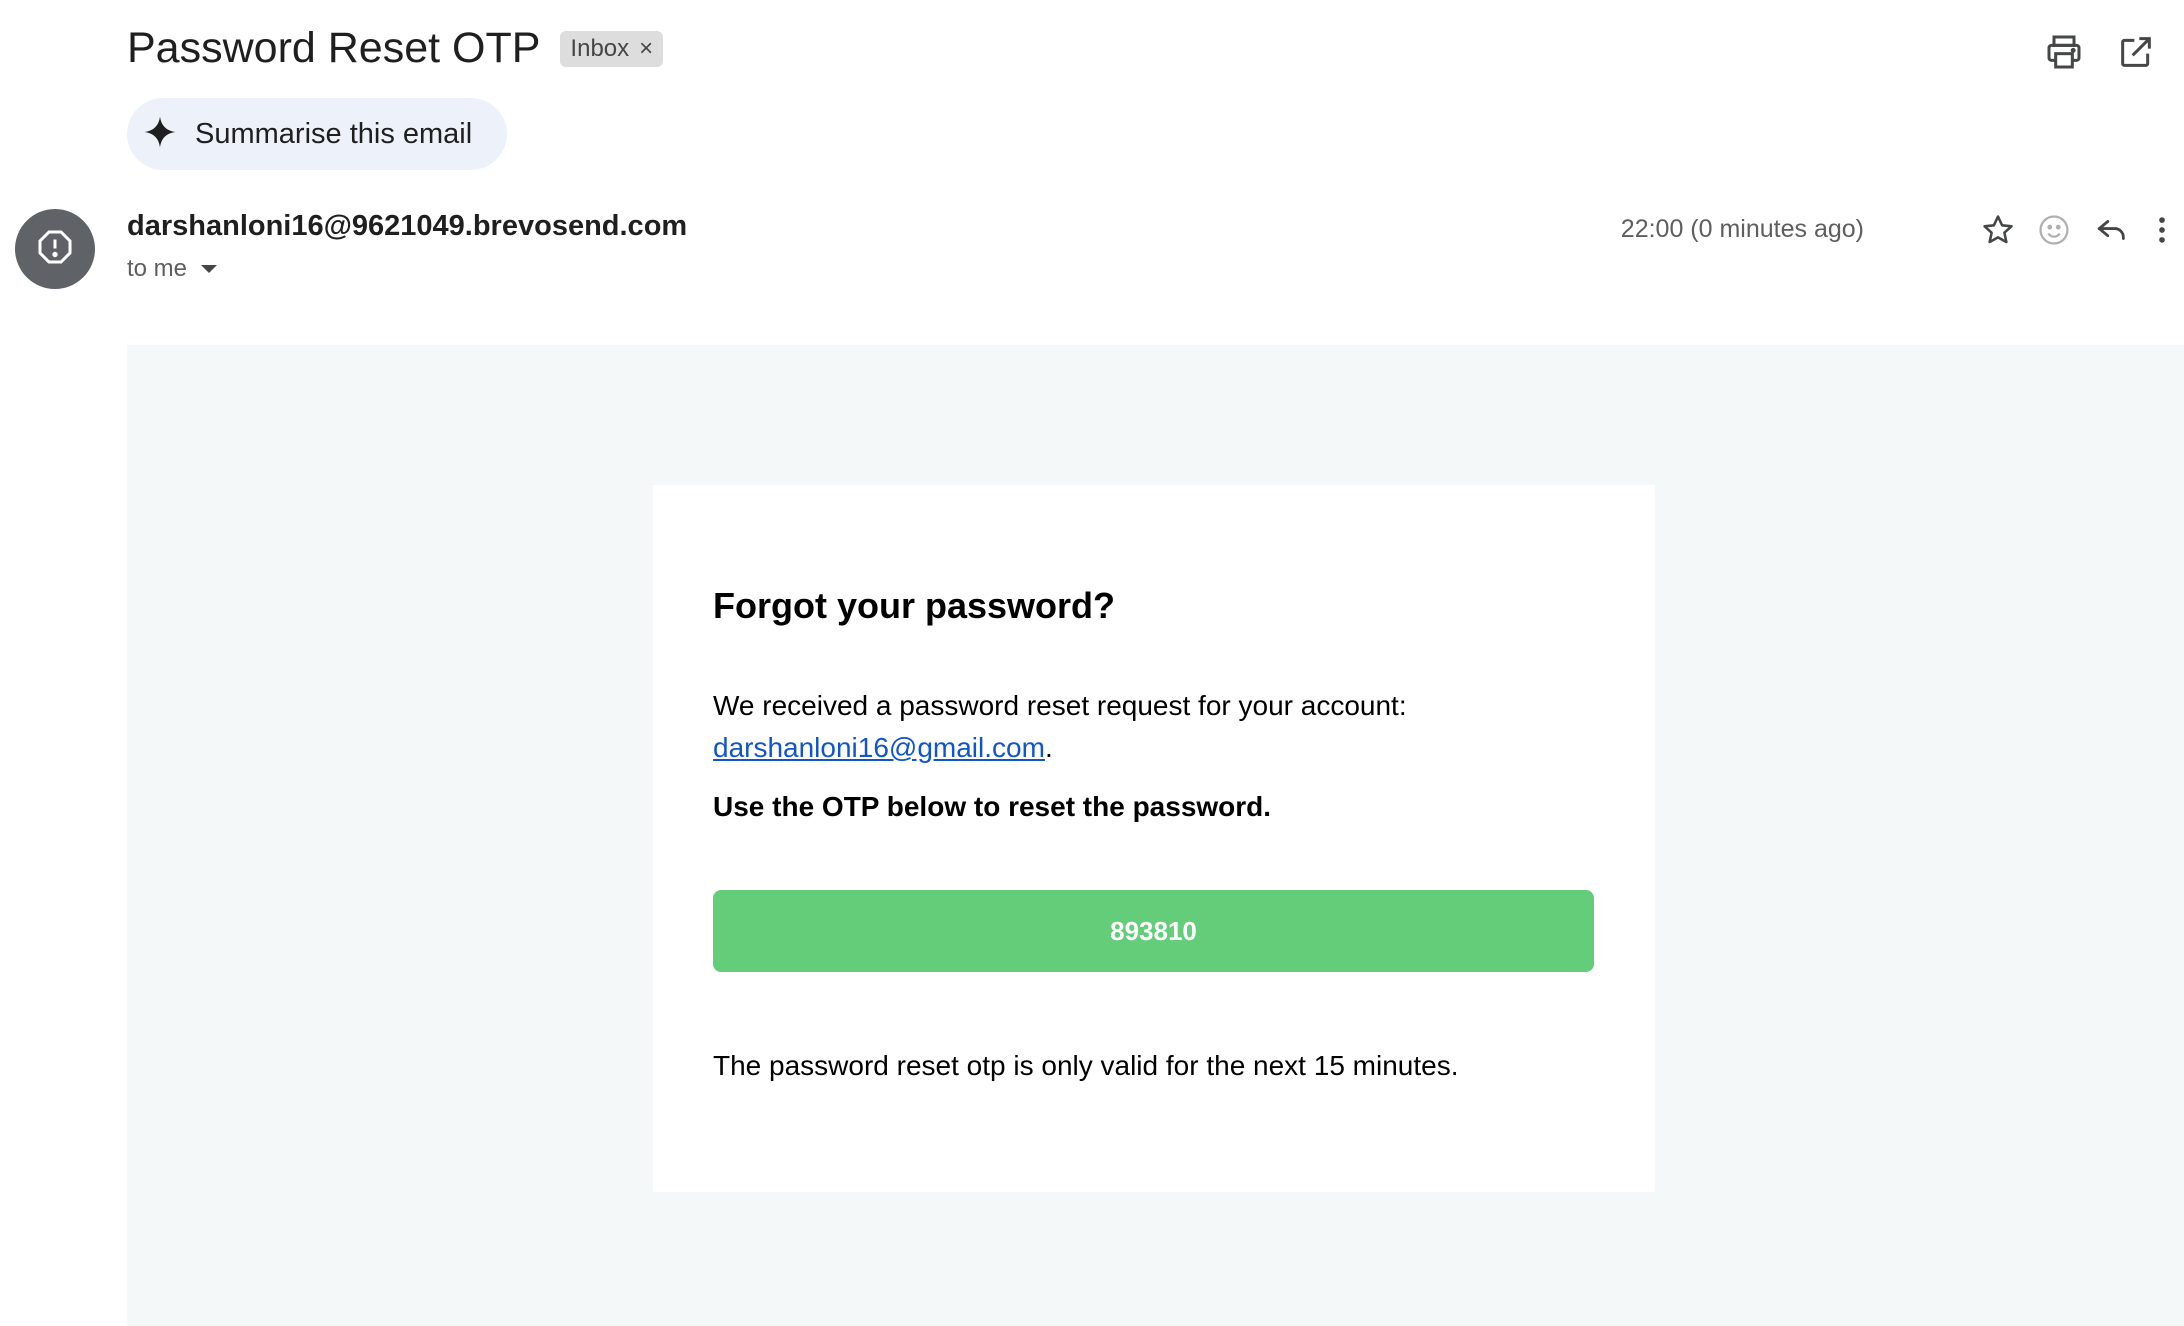 Image resolution: width=2184 pixels, height=1326 pixels. Describe the element at coordinates (646, 48) in the screenshot. I see `remove-label-icon: ×` at that location.